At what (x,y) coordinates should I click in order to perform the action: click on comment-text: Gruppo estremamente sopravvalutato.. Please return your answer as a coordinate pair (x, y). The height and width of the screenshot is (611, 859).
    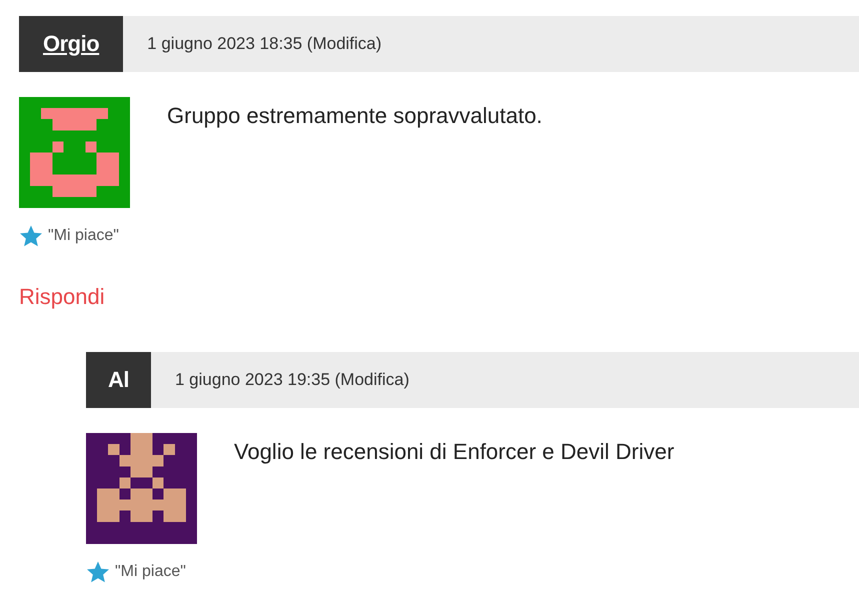
    Looking at the image, I should click on (354, 116).